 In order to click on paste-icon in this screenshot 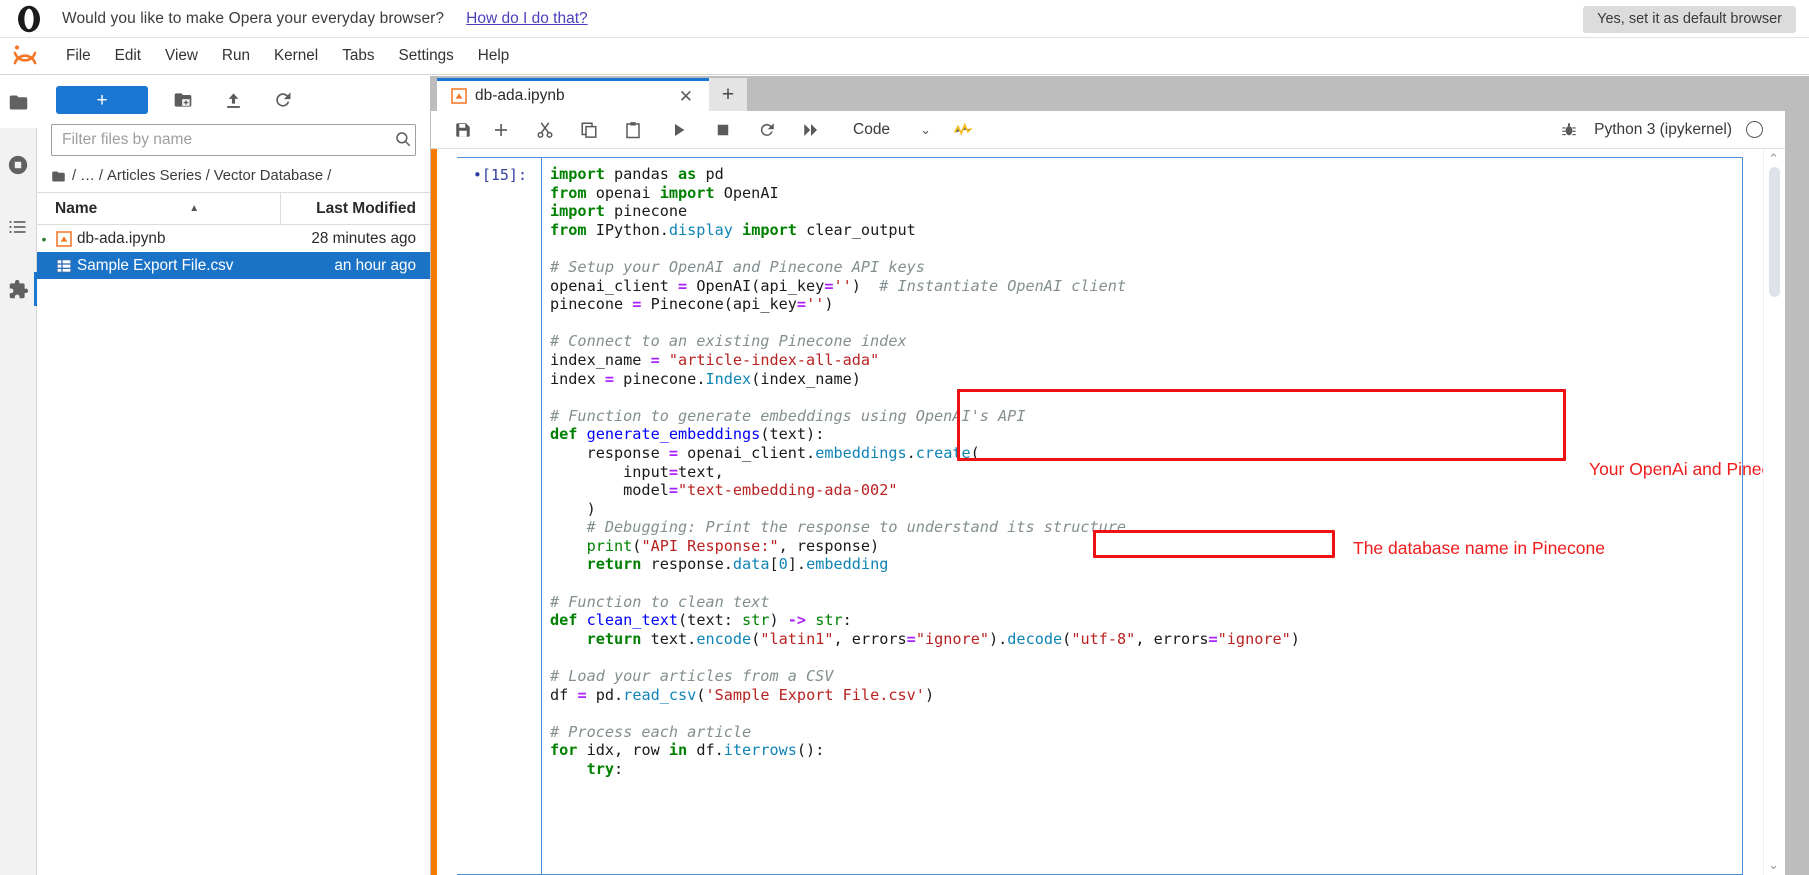, I will do `click(633, 129)`.